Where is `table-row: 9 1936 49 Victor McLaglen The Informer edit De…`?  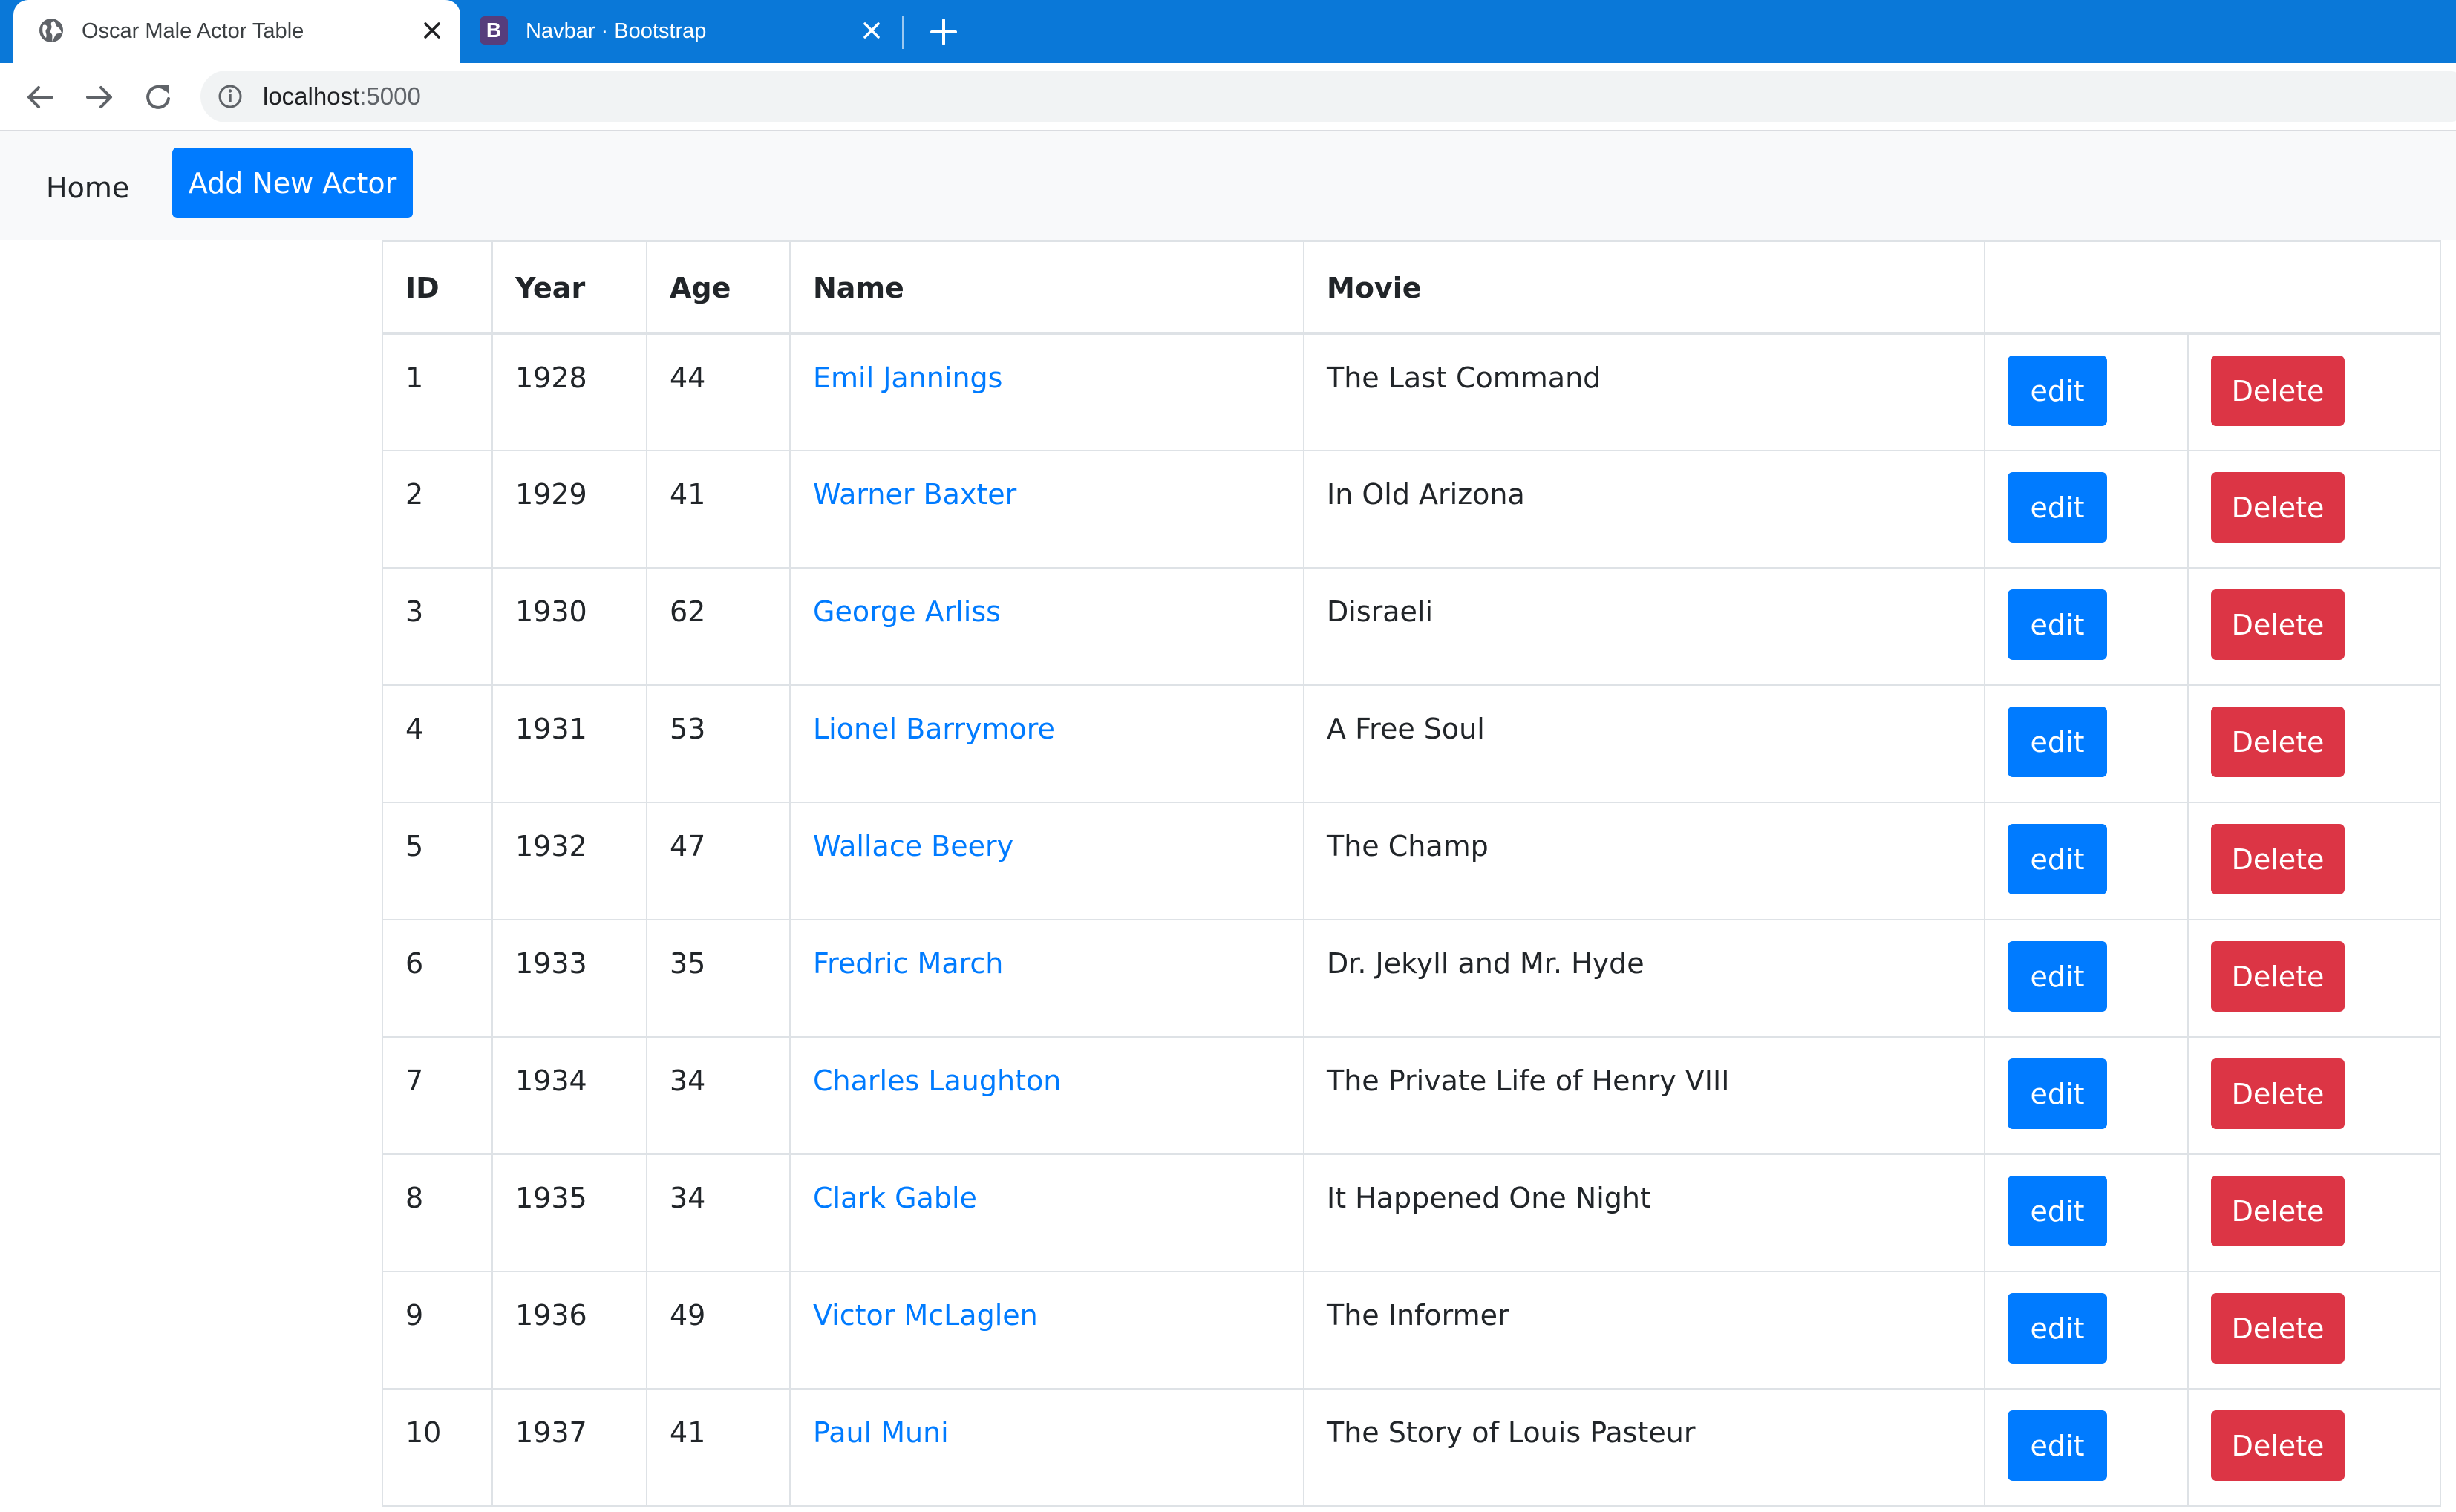 table-row: 9 1936 49 Victor McLaglen The Informer edit De… is located at coordinates (1411, 1330).